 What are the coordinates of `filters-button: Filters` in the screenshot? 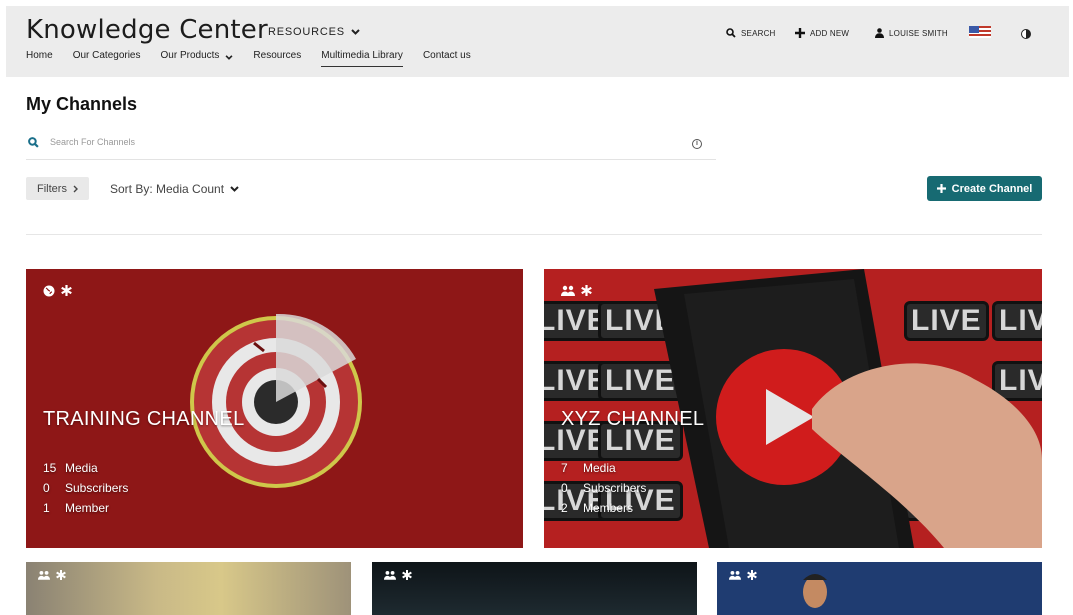 It's located at (57, 188).